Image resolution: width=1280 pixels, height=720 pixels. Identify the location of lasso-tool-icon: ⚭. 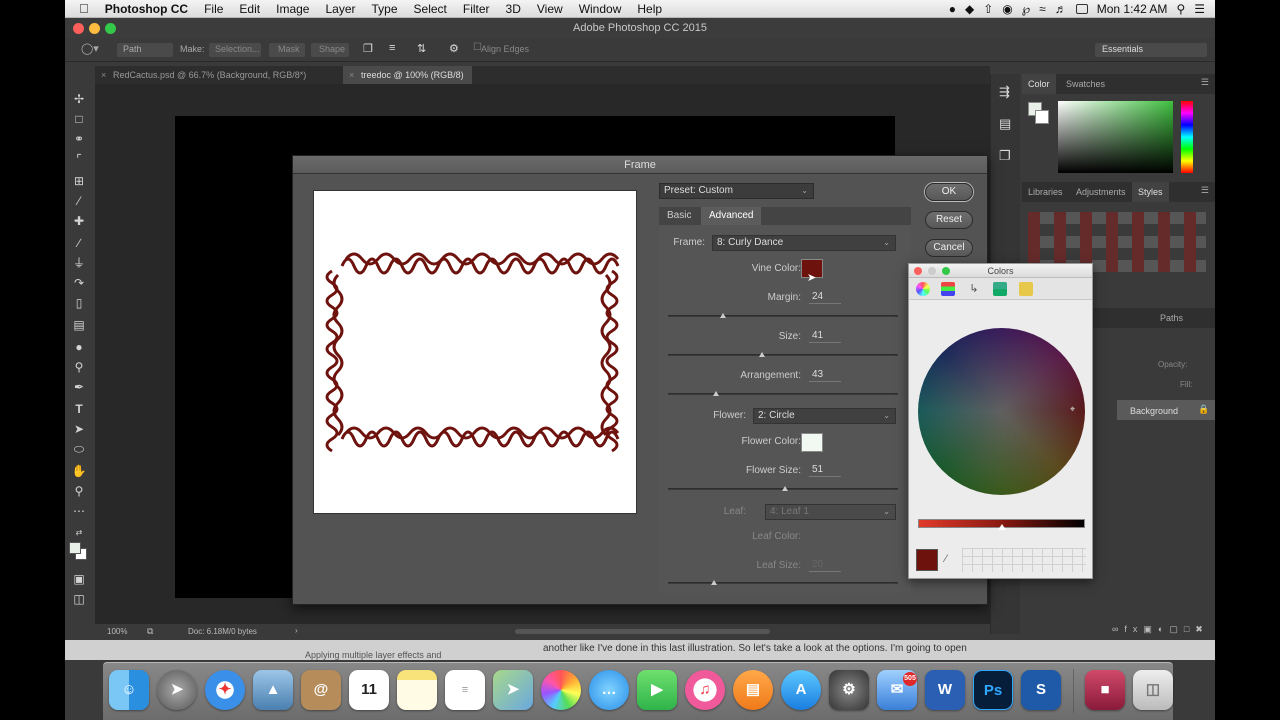
(79, 139).